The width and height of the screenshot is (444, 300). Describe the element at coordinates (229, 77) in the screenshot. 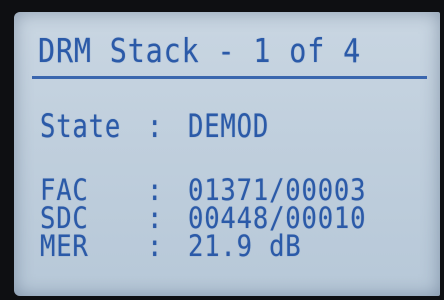

I see `title-divider` at that location.